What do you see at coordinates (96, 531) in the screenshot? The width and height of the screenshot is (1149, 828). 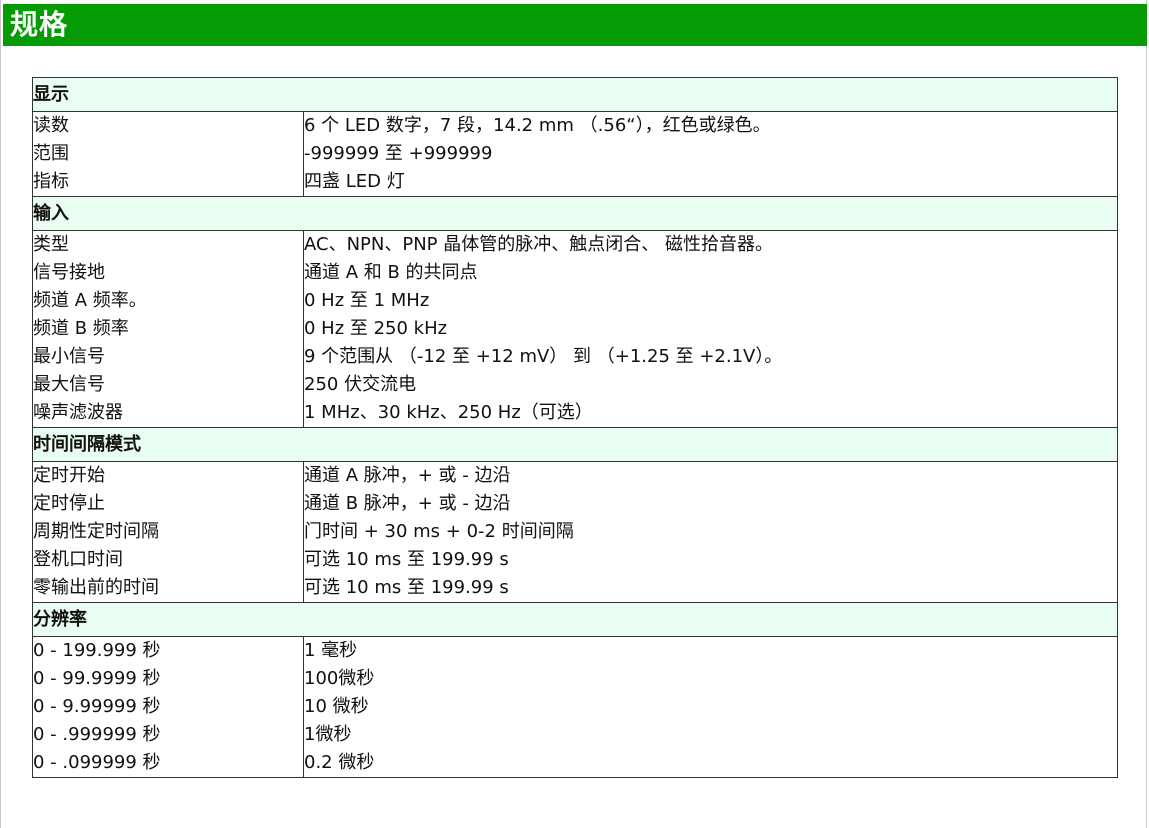 I see `spec-label: 周期性定时间隔` at bounding box center [96, 531].